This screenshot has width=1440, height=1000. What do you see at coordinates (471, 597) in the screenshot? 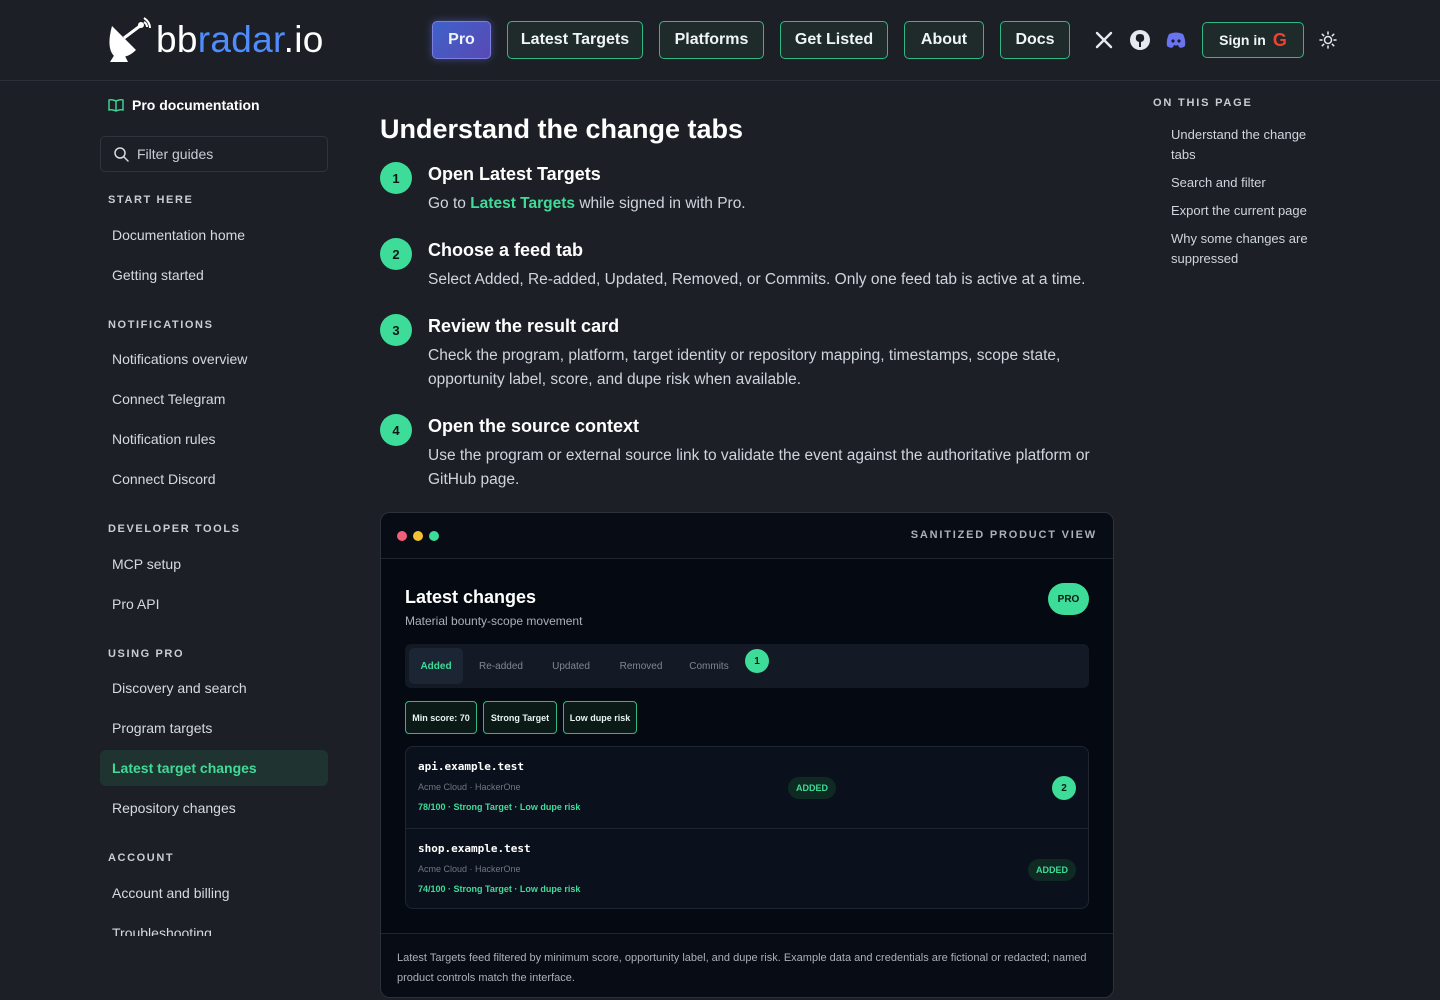
I see `latest-changes-title: Latest changes` at bounding box center [471, 597].